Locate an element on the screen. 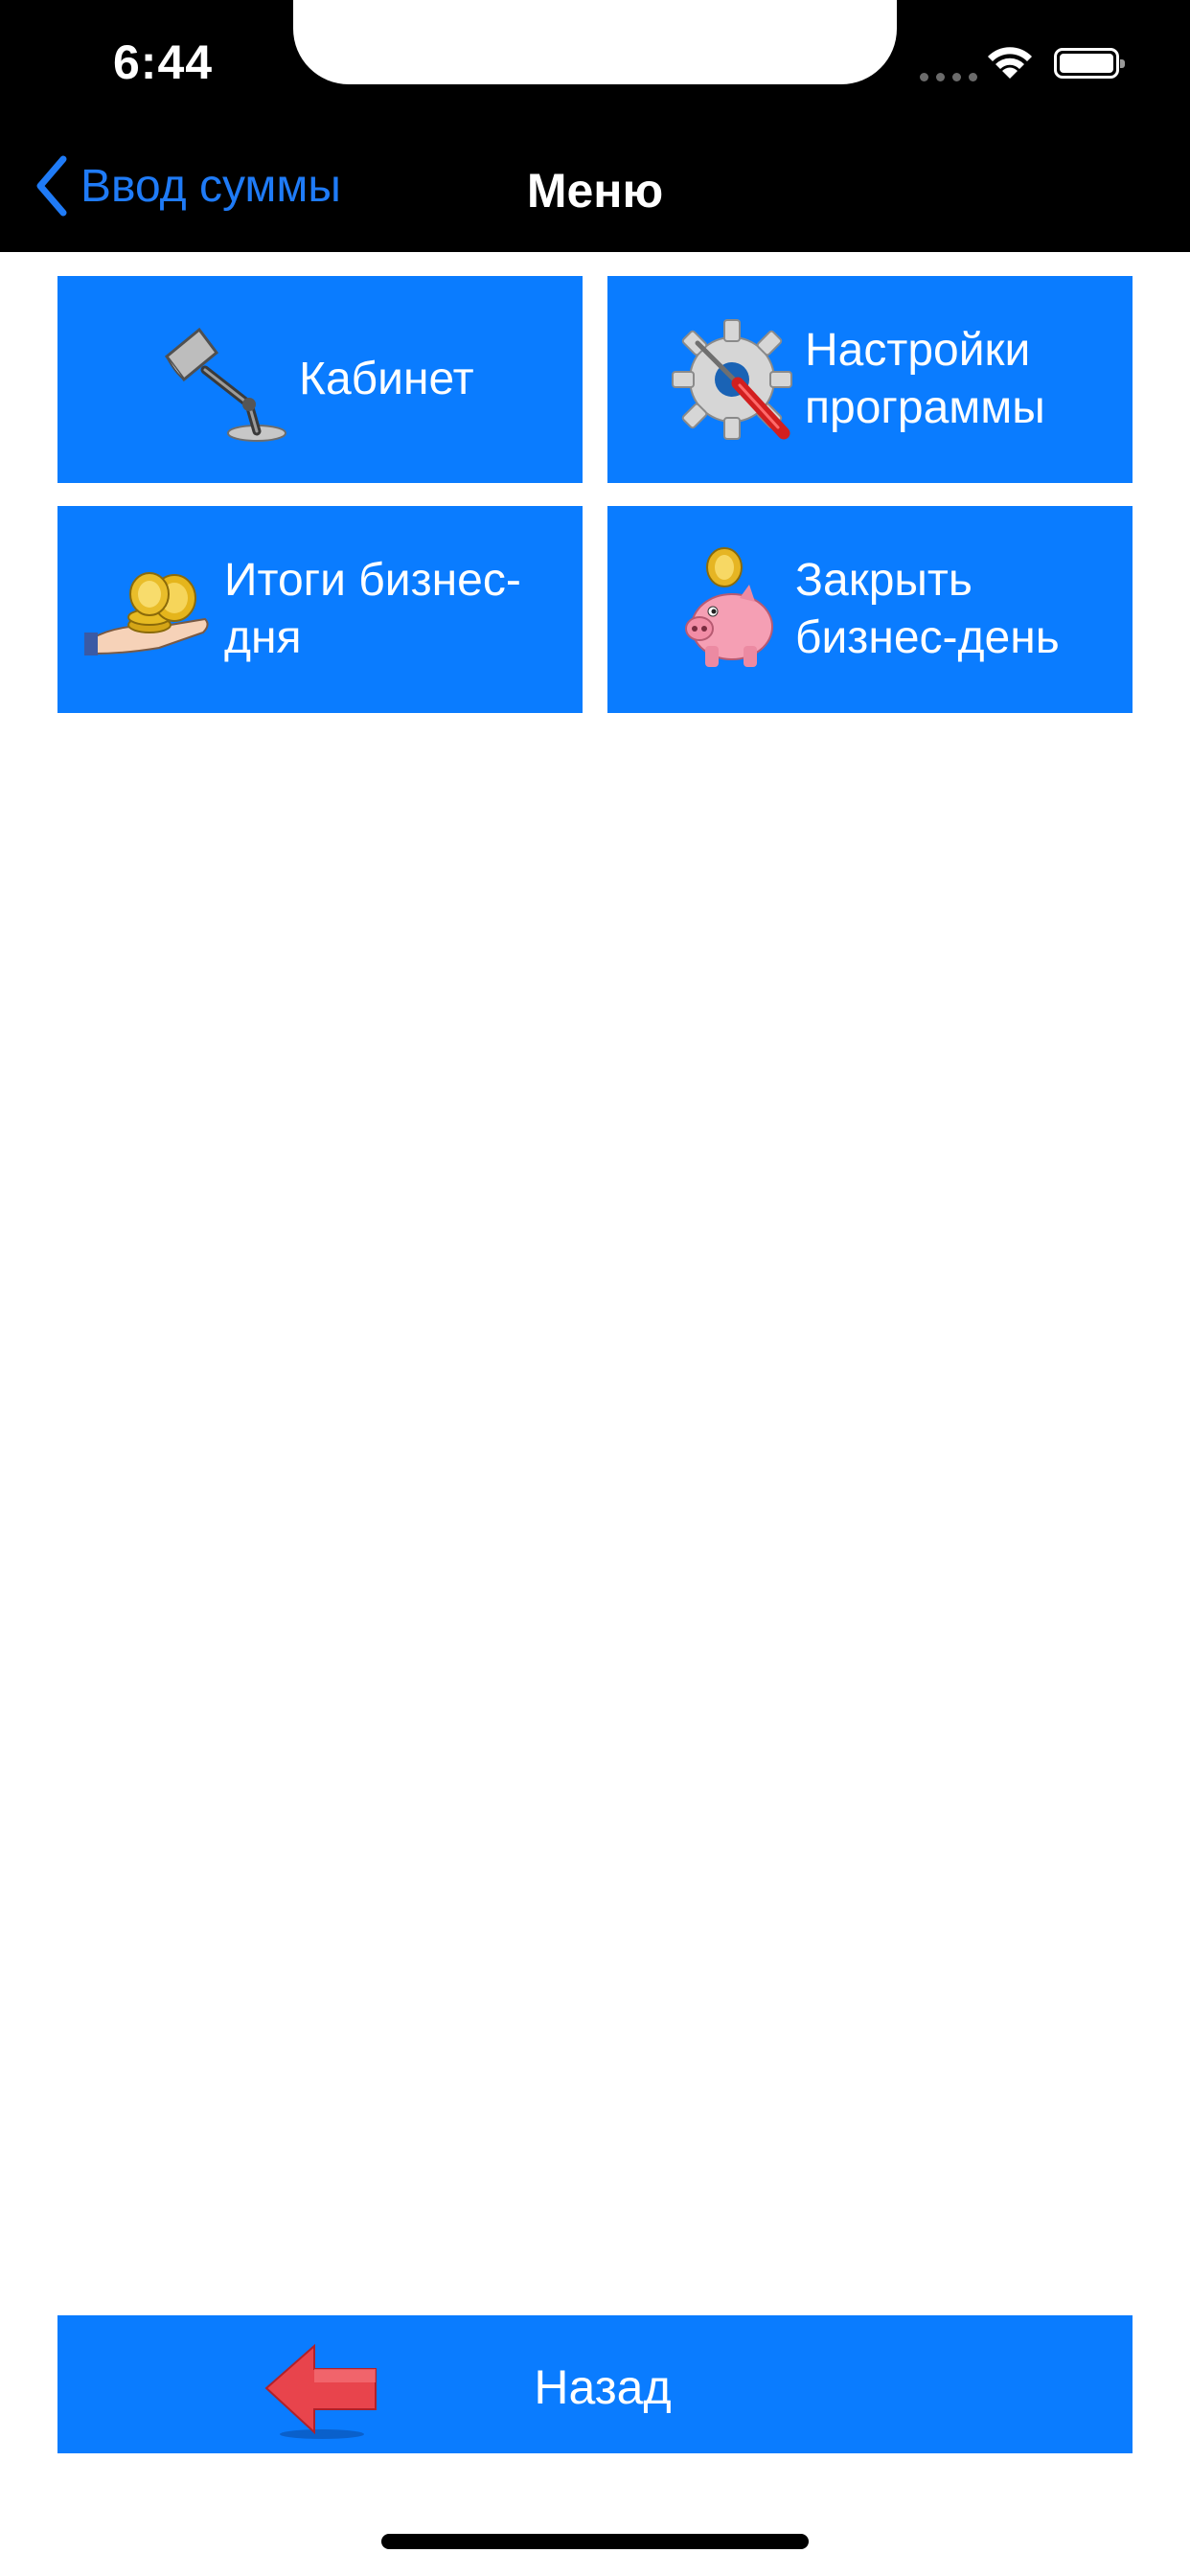  close-day-tile: Закрыть бизнес-день is located at coordinates (870, 609).